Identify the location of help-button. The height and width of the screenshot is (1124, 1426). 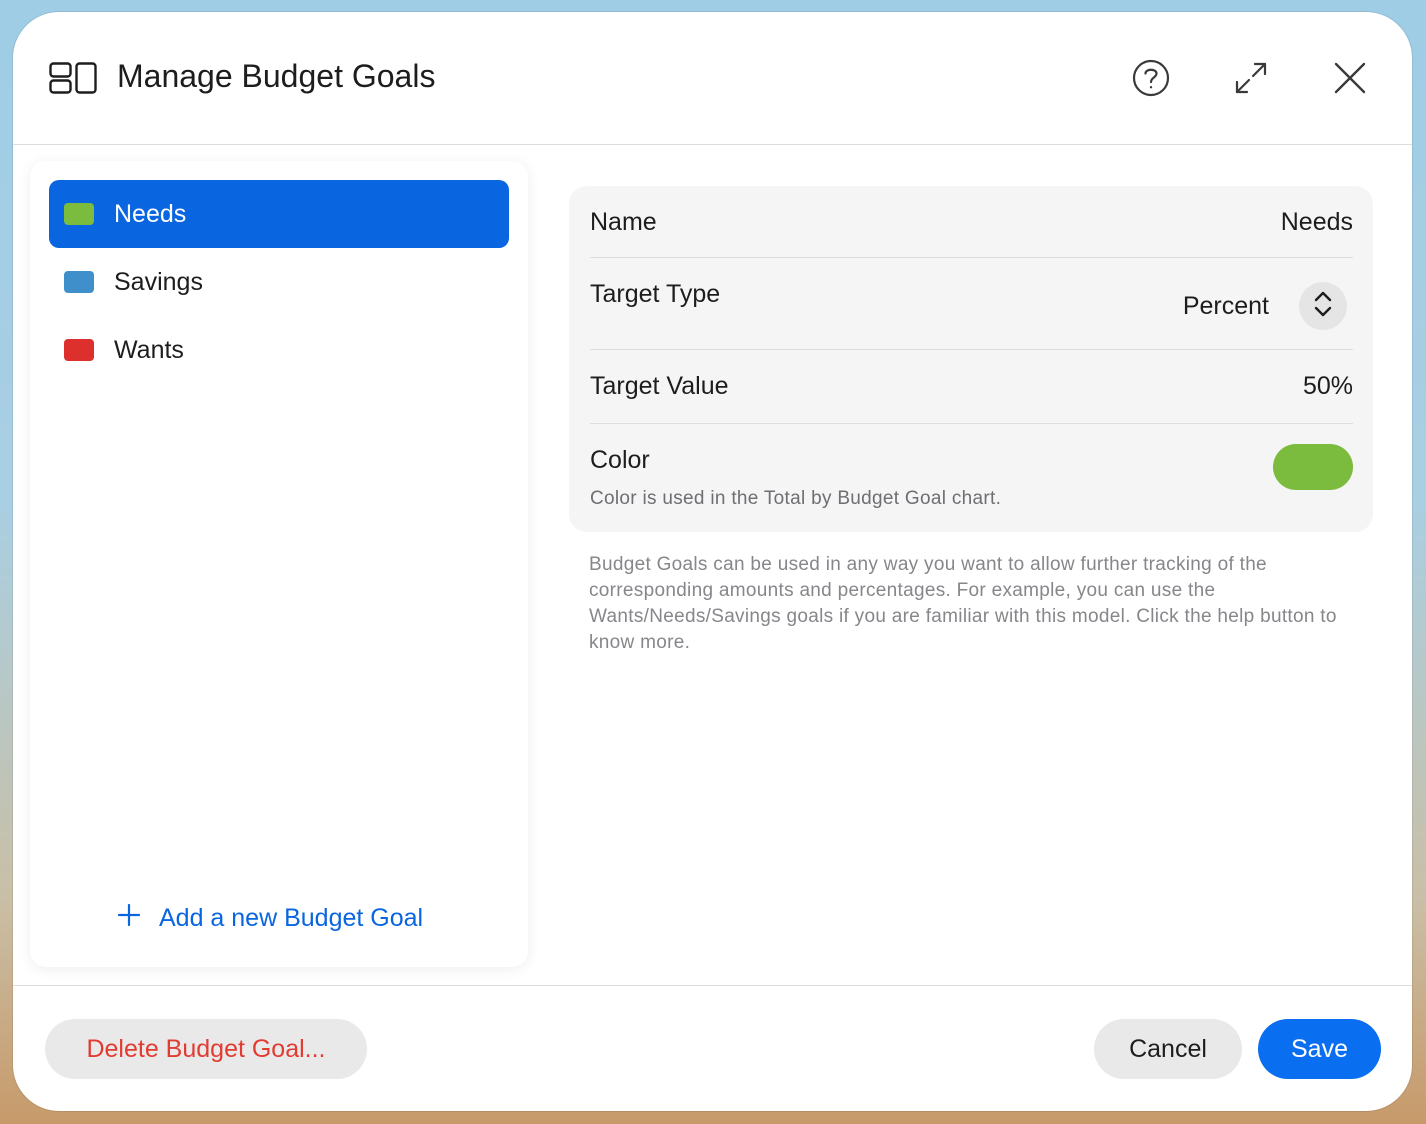
(1151, 78).